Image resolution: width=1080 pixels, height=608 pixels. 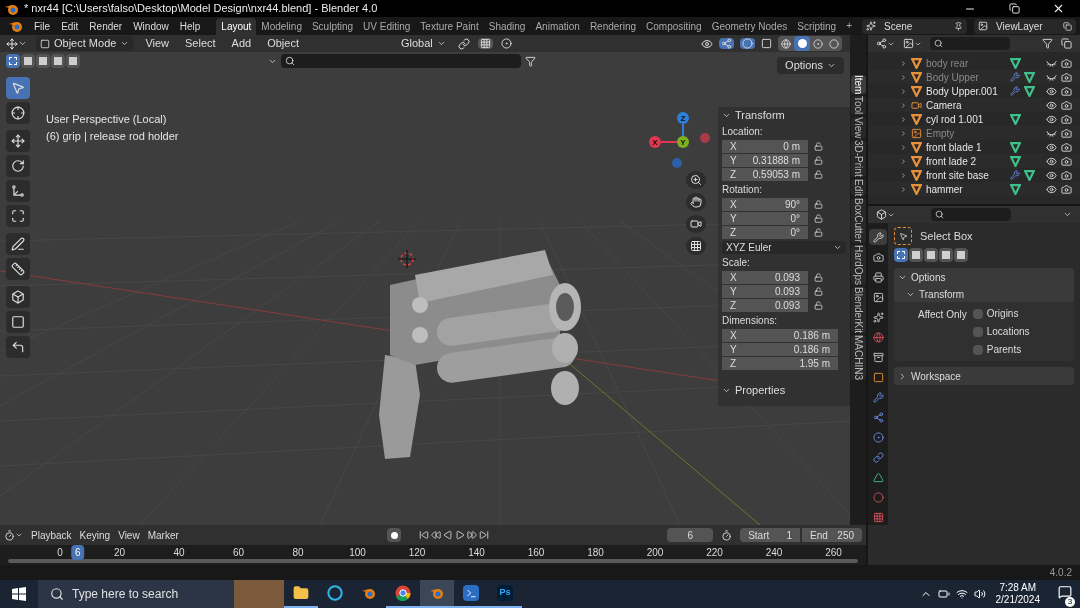 I want to click on link-icon, so click(x=463, y=43).